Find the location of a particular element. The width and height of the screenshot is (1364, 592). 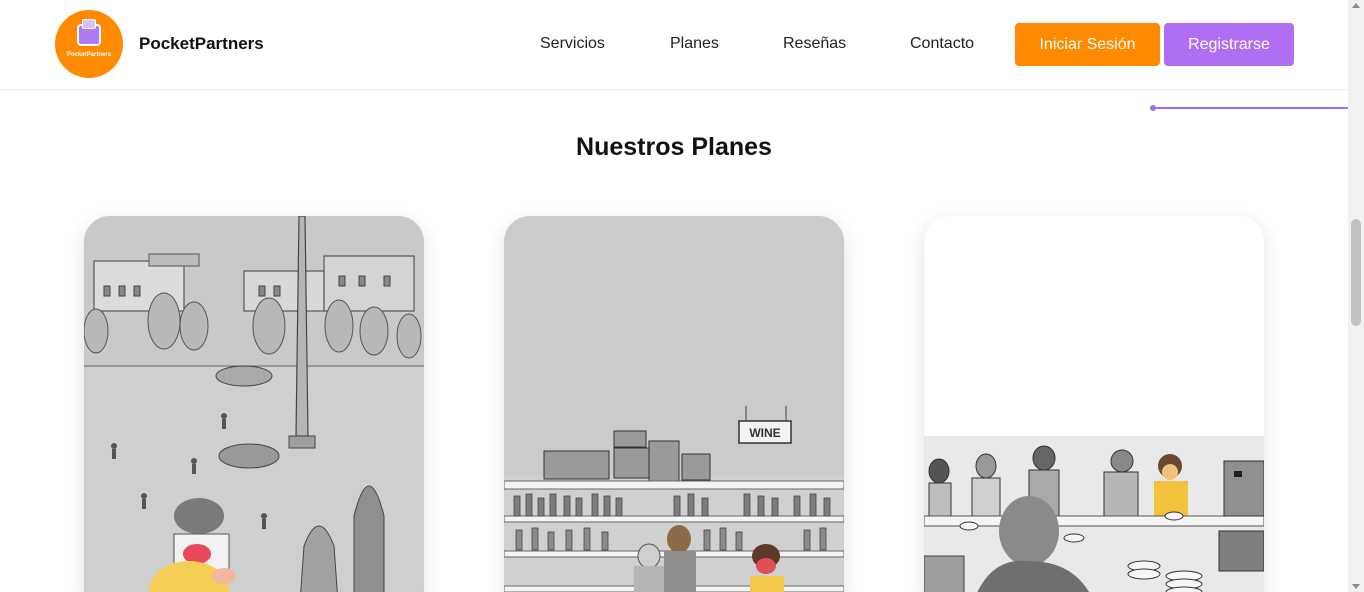

login-button: Iniciar Sesión is located at coordinates (1087, 44).